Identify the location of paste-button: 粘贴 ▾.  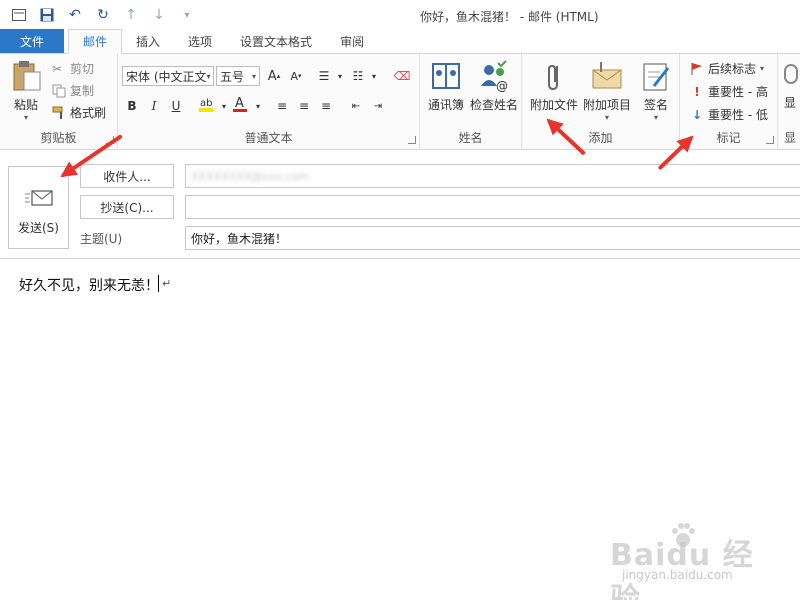
(26, 91).